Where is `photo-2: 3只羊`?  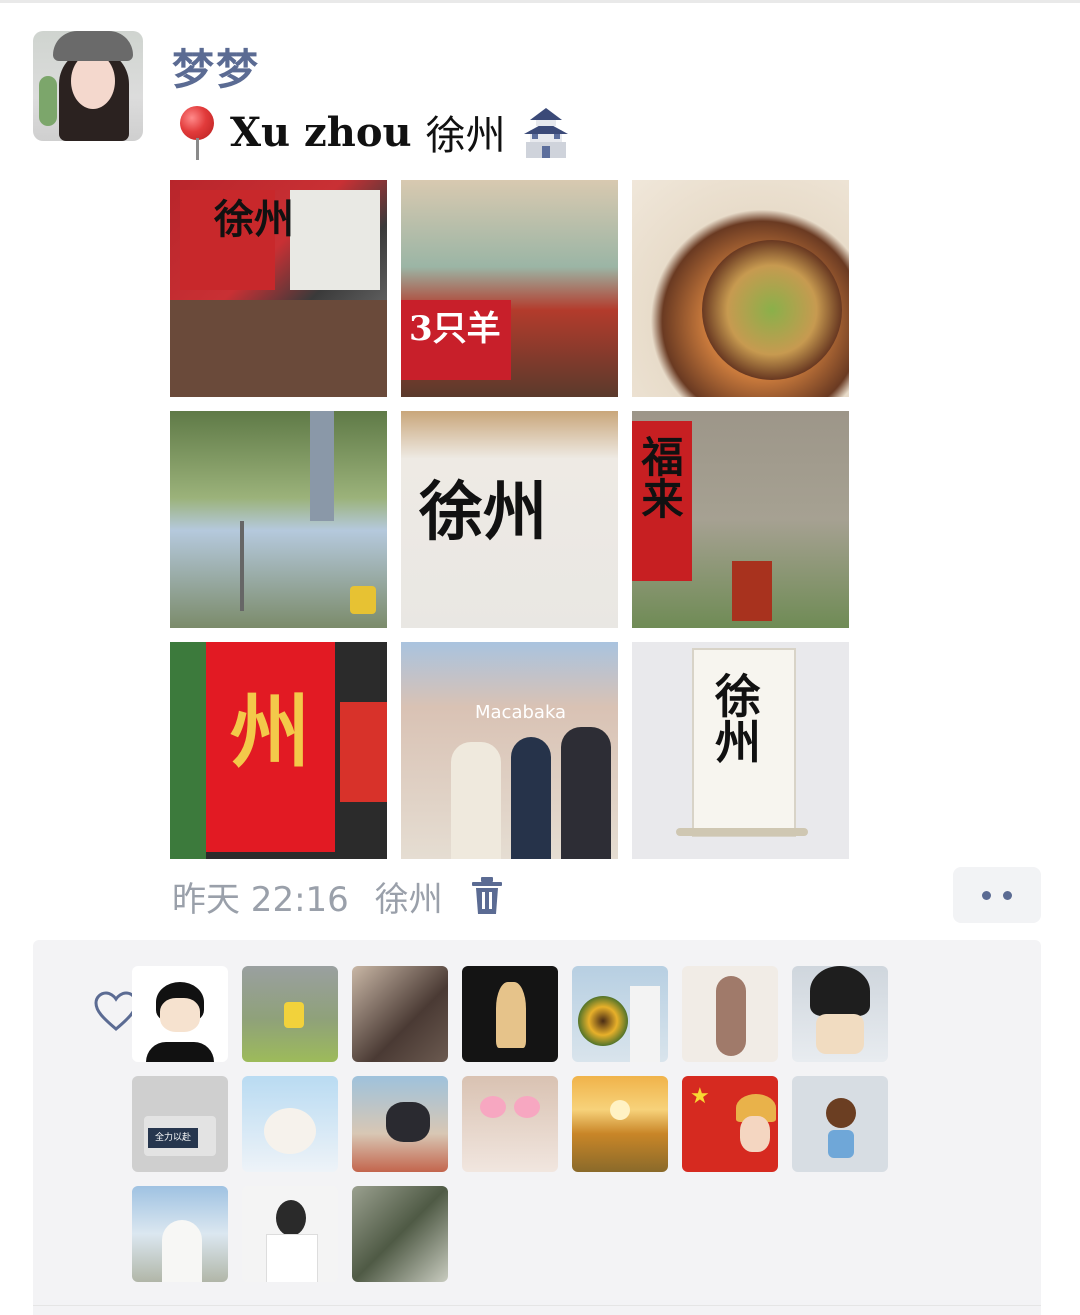 photo-2: 3只羊 is located at coordinates (509, 288).